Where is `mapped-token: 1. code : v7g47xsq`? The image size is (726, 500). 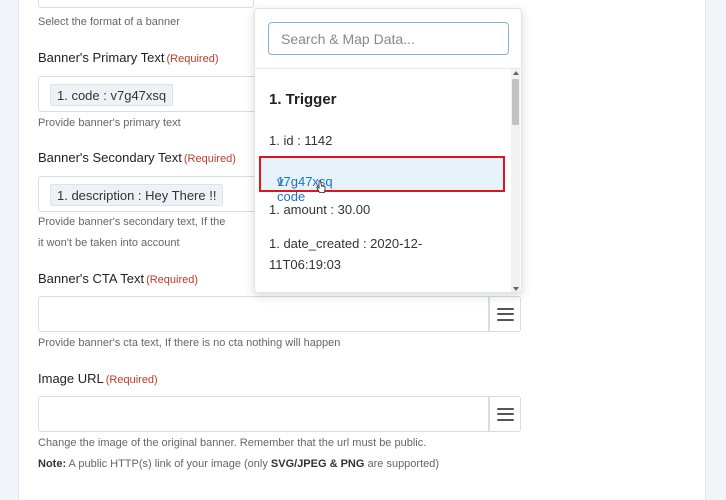
mapped-token: 1. code : v7g47xsq is located at coordinates (112, 95).